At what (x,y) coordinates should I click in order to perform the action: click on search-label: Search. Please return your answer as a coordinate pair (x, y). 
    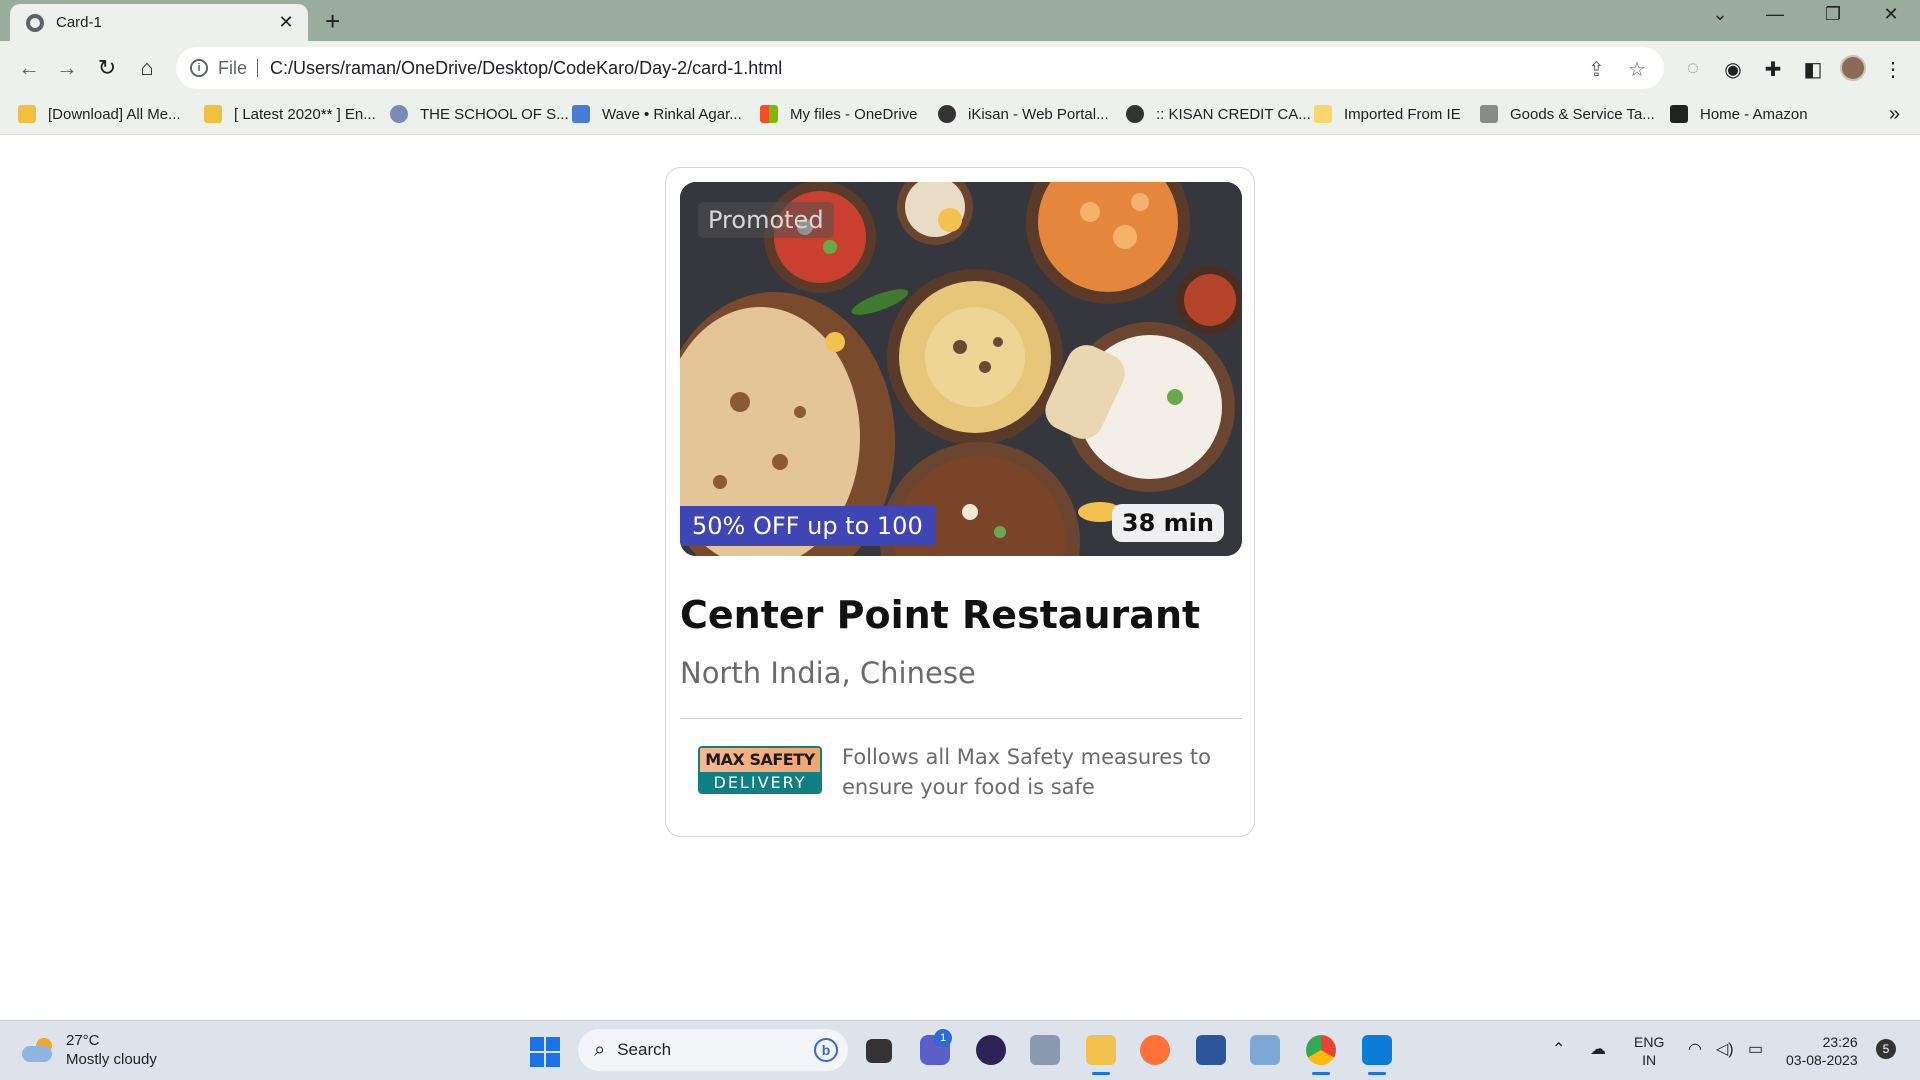
    Looking at the image, I should click on (644, 1049).